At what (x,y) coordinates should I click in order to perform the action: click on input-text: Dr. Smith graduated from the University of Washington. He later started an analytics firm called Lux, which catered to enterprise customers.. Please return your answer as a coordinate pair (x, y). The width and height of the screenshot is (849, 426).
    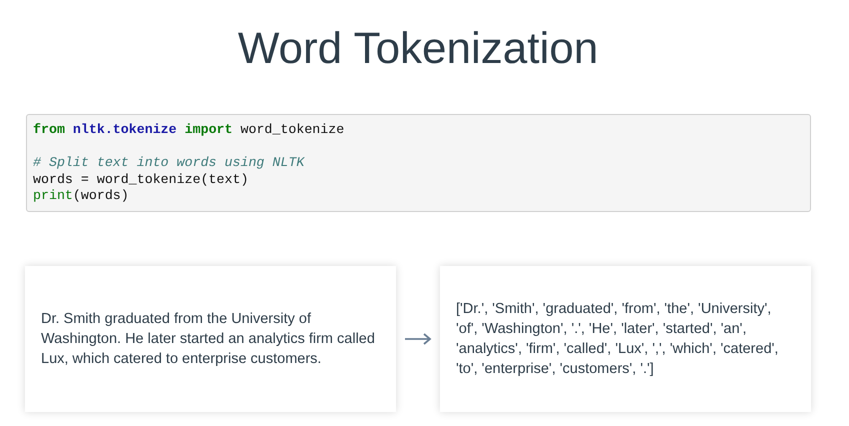
    Looking at the image, I should click on (208, 339).